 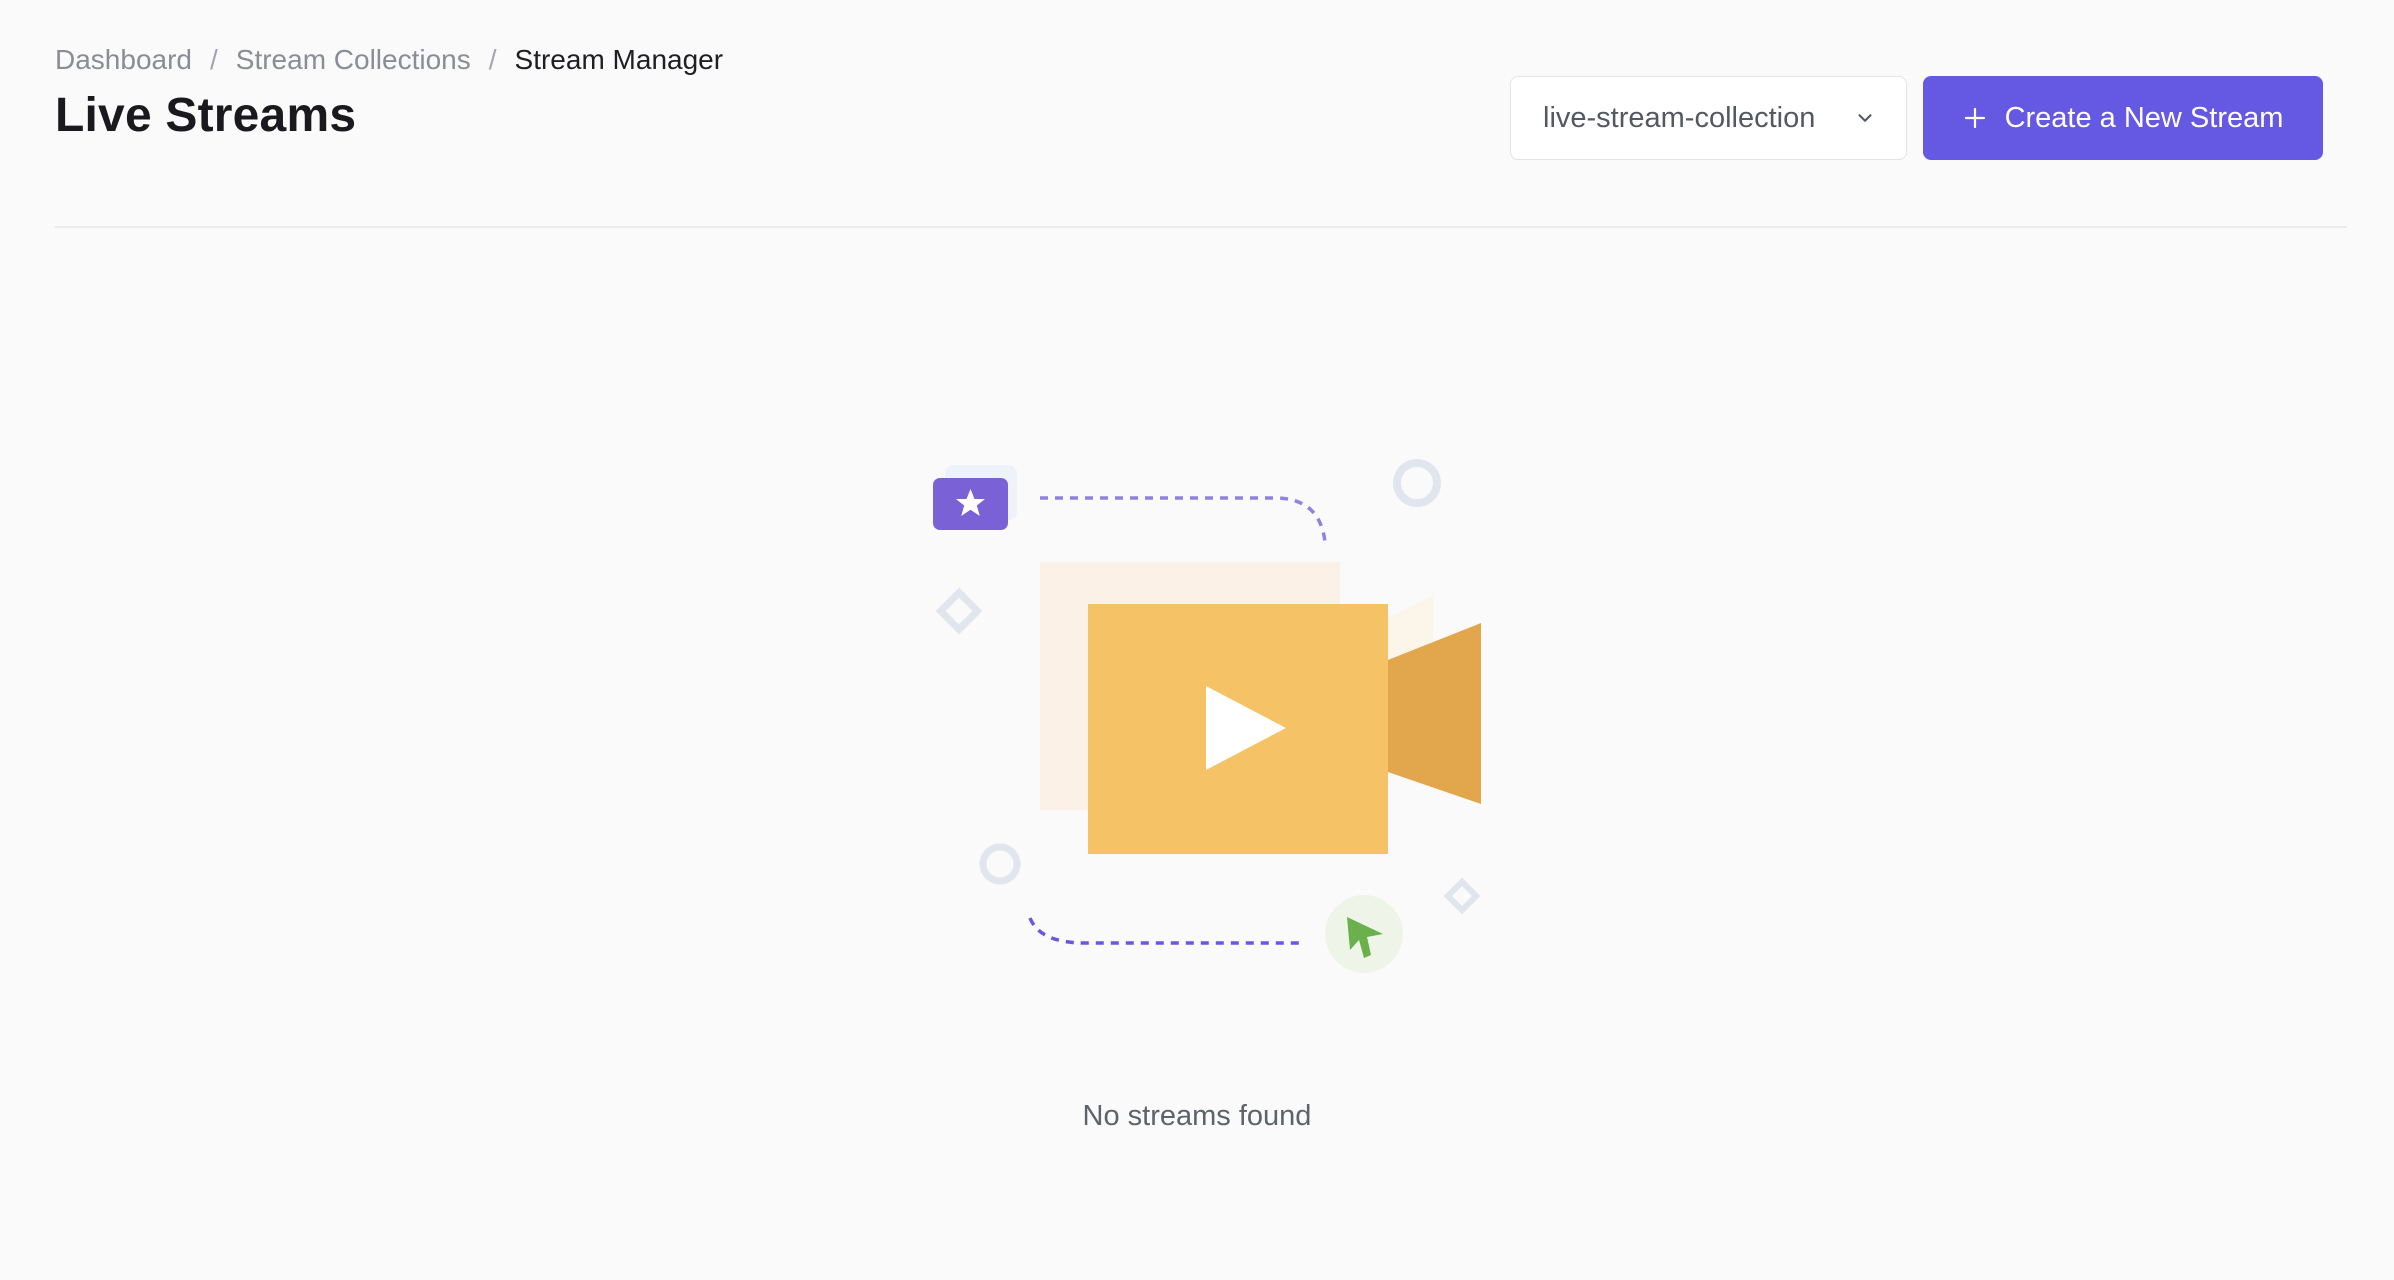 What do you see at coordinates (619, 59) in the screenshot?
I see `breadcrumb-stream-manager: Stream Manager` at bounding box center [619, 59].